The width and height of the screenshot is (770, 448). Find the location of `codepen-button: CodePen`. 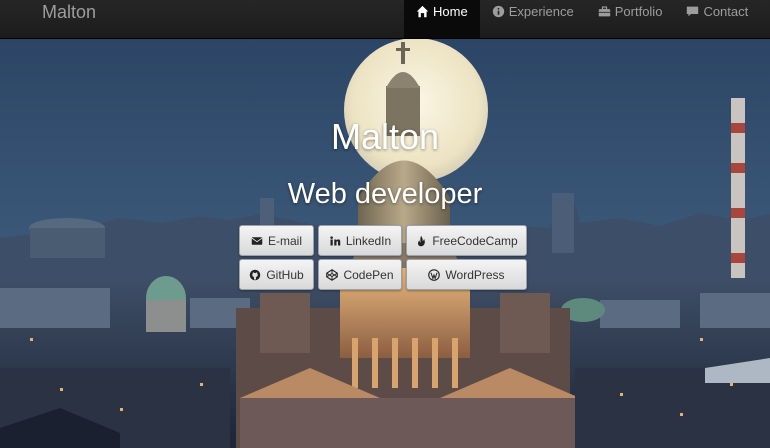

codepen-button: CodePen is located at coordinates (360, 274).